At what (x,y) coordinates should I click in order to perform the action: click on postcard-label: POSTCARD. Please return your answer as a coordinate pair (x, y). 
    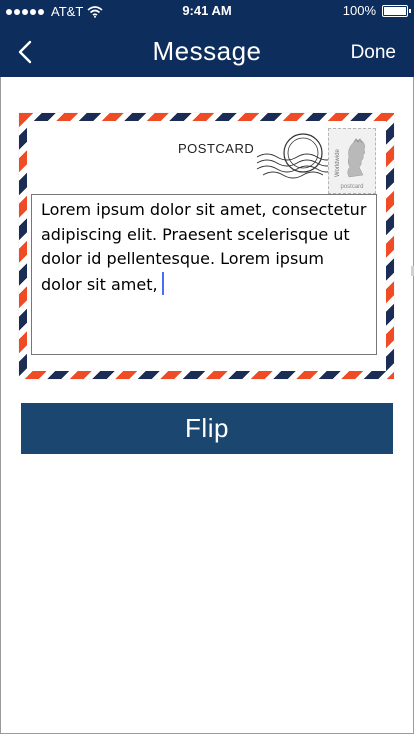
    Looking at the image, I should click on (216, 148).